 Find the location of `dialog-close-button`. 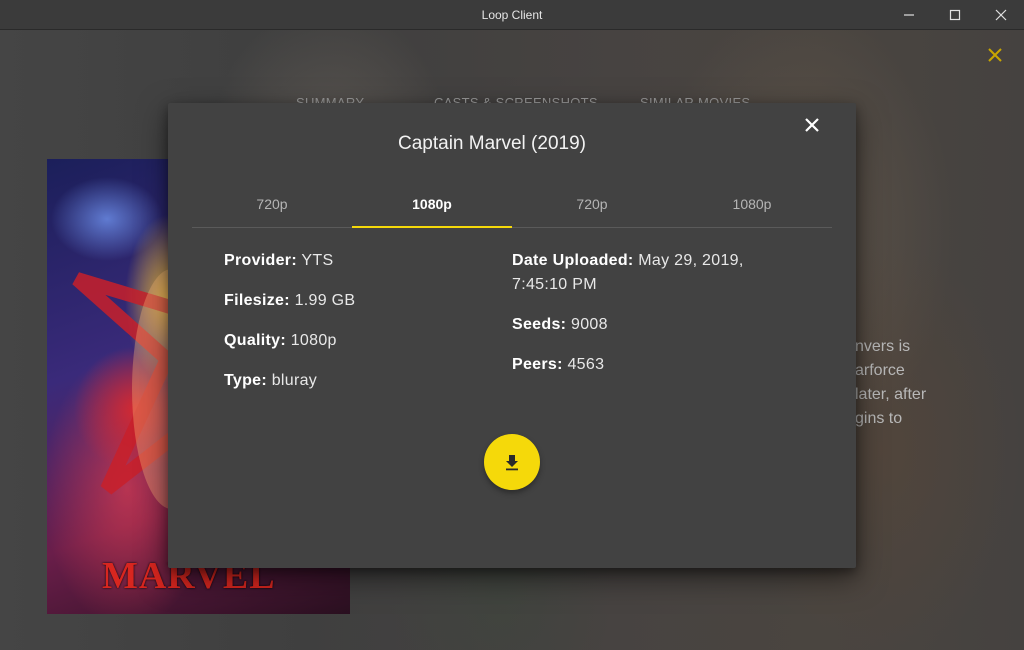

dialog-close-button is located at coordinates (812, 125).